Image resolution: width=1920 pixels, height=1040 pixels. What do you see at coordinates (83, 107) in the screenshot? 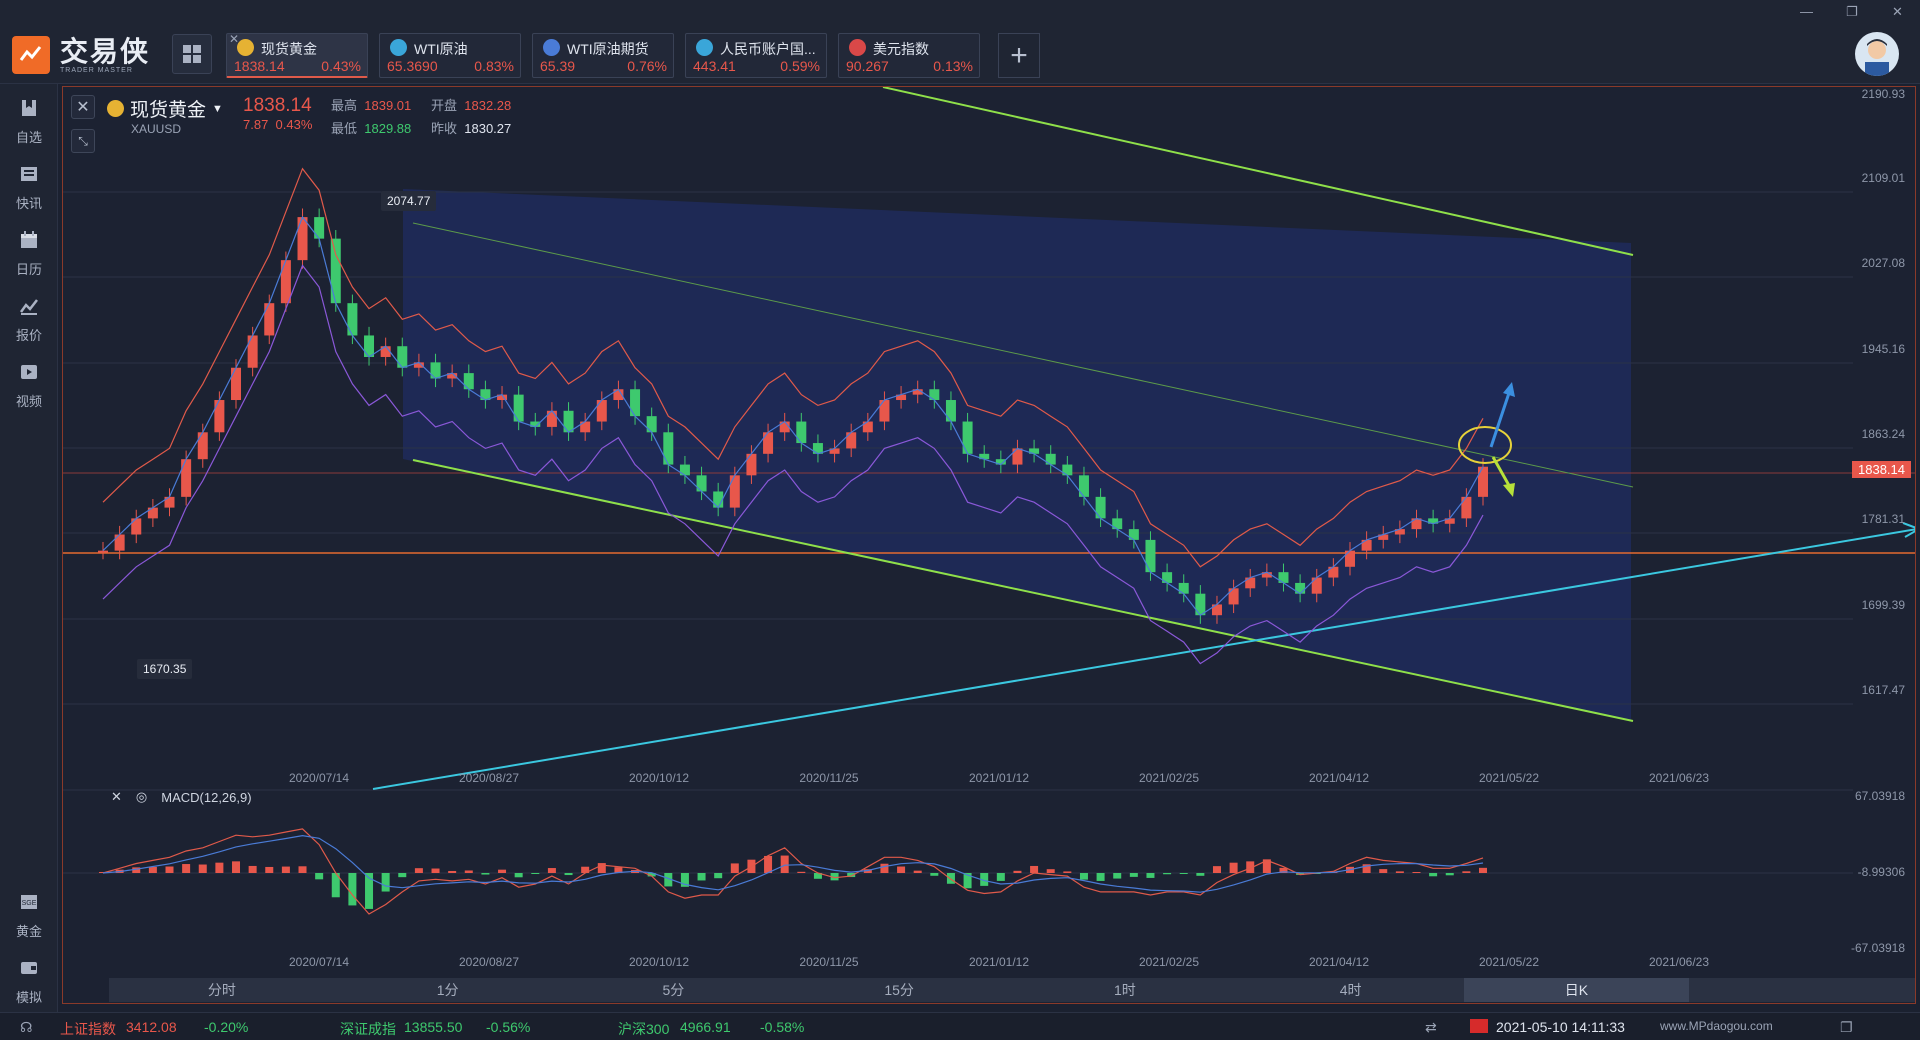
I see `close-chart-button: ✕` at bounding box center [83, 107].